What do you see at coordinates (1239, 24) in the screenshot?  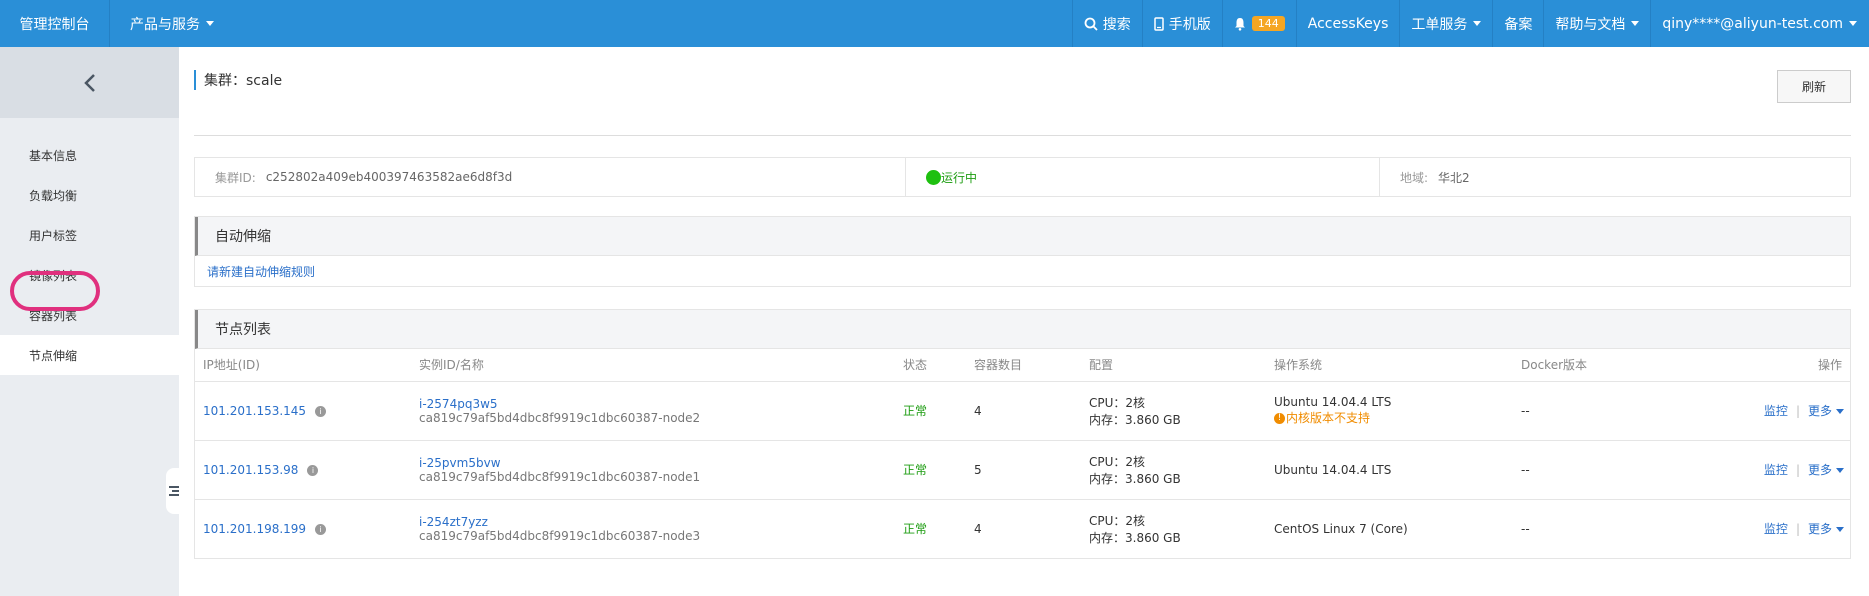 I see `bell-icon` at bounding box center [1239, 24].